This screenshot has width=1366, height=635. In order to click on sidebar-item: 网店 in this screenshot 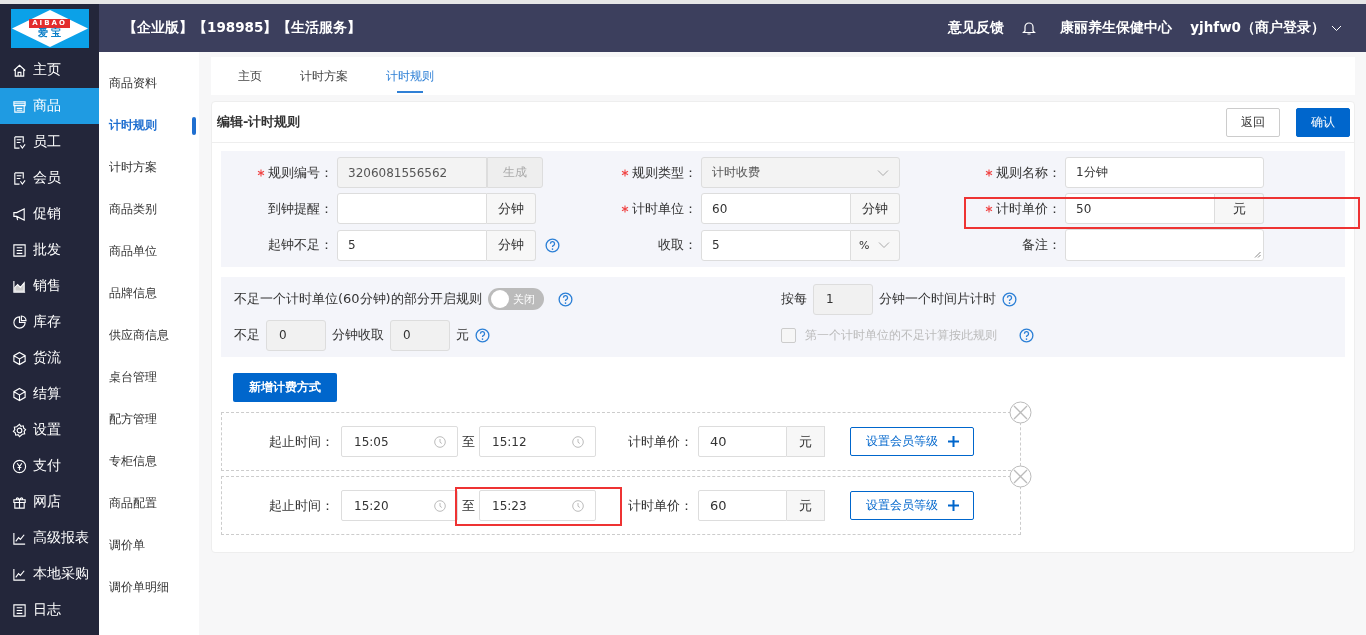, I will do `click(49, 502)`.